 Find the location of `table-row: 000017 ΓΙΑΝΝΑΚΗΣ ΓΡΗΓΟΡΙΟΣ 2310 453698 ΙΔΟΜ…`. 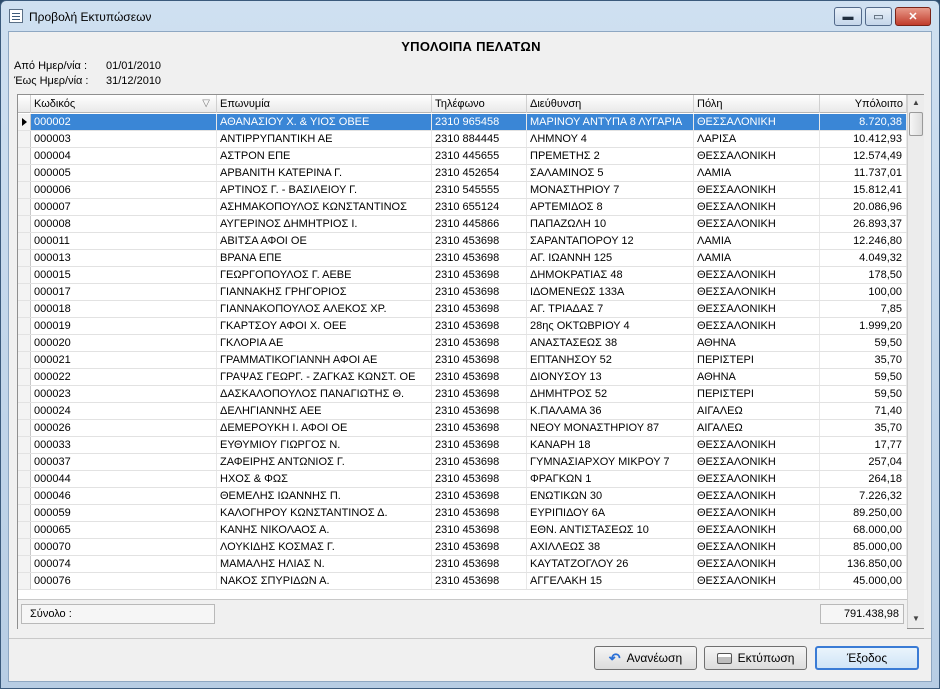

table-row: 000017 ΓΙΑΝΝΑΚΗΣ ΓΡΗΓΟΡΙΟΣ 2310 453698 ΙΔΟΜ… is located at coordinates (462, 292).